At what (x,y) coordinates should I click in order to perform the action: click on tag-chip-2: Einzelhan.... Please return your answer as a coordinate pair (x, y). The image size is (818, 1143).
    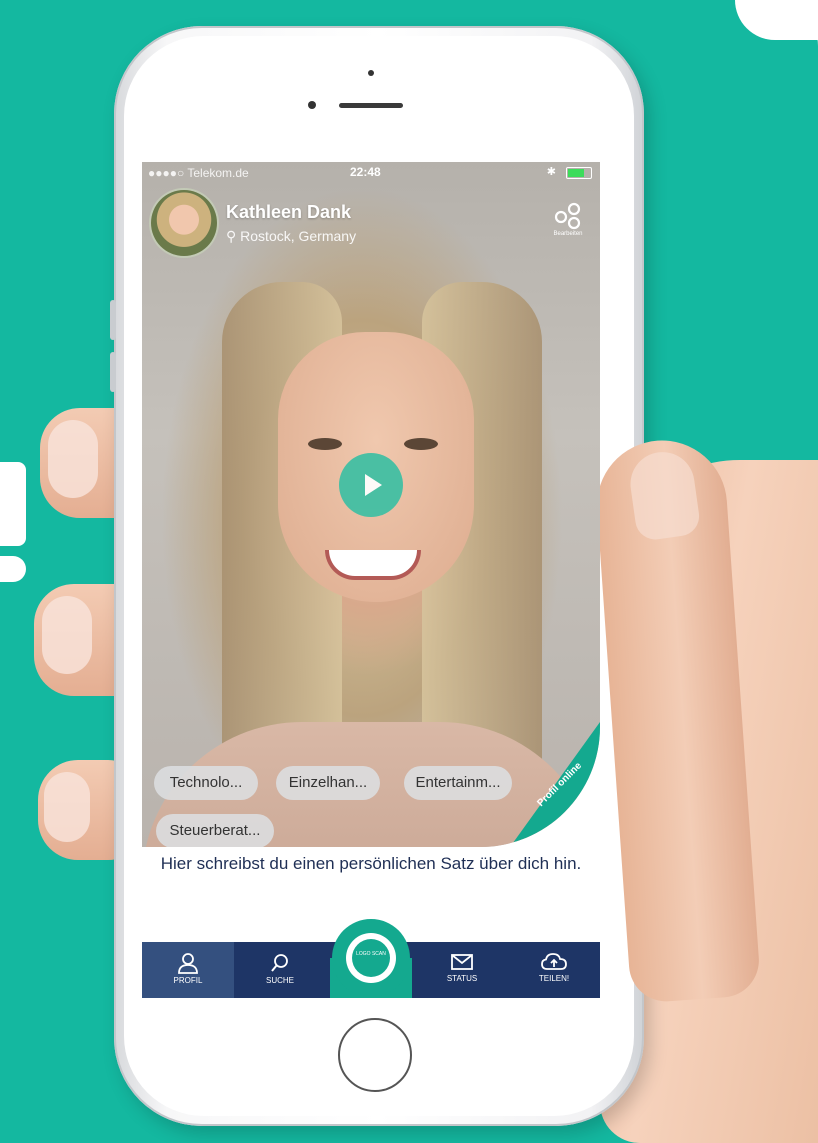
    Looking at the image, I should click on (328, 783).